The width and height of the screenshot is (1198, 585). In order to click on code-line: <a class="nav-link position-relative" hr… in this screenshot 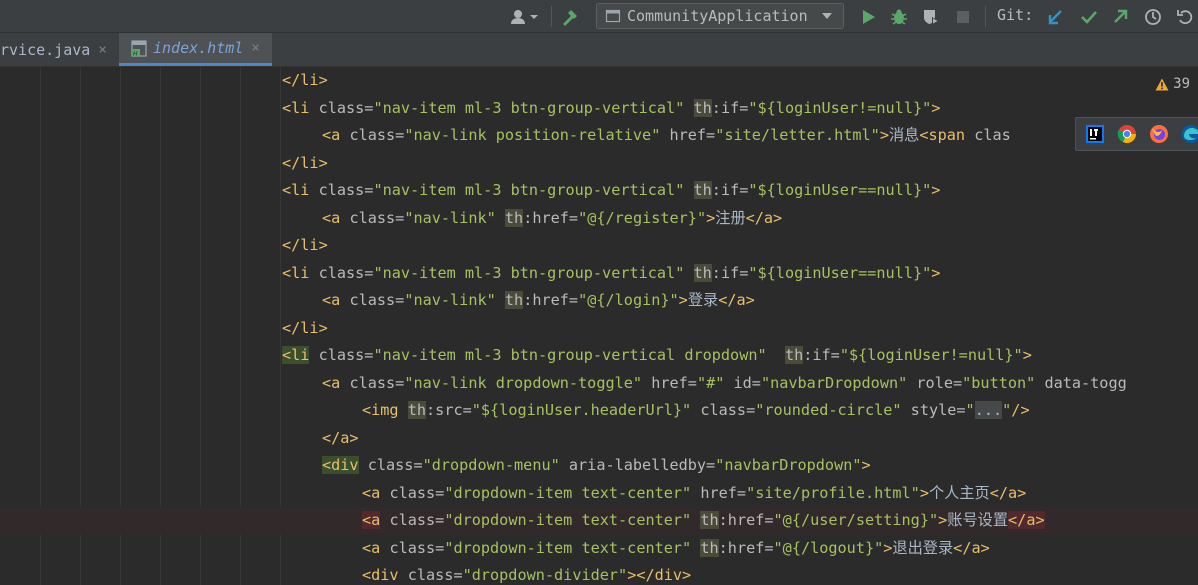, I will do `click(599, 136)`.